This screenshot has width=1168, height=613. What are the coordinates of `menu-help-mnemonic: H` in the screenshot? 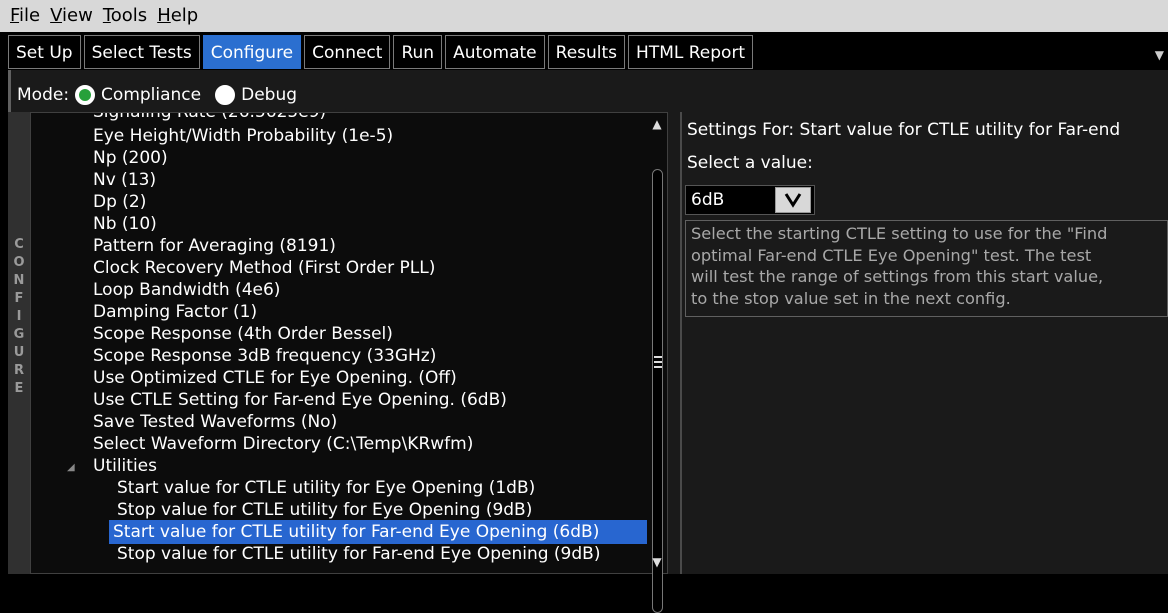 It's located at (164, 15).